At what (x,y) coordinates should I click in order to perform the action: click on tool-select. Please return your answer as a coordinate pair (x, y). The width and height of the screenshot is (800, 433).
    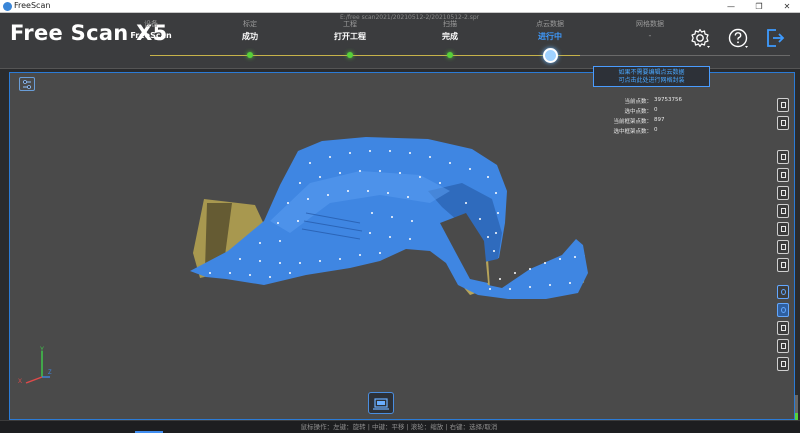
    Looking at the image, I should click on (783, 157).